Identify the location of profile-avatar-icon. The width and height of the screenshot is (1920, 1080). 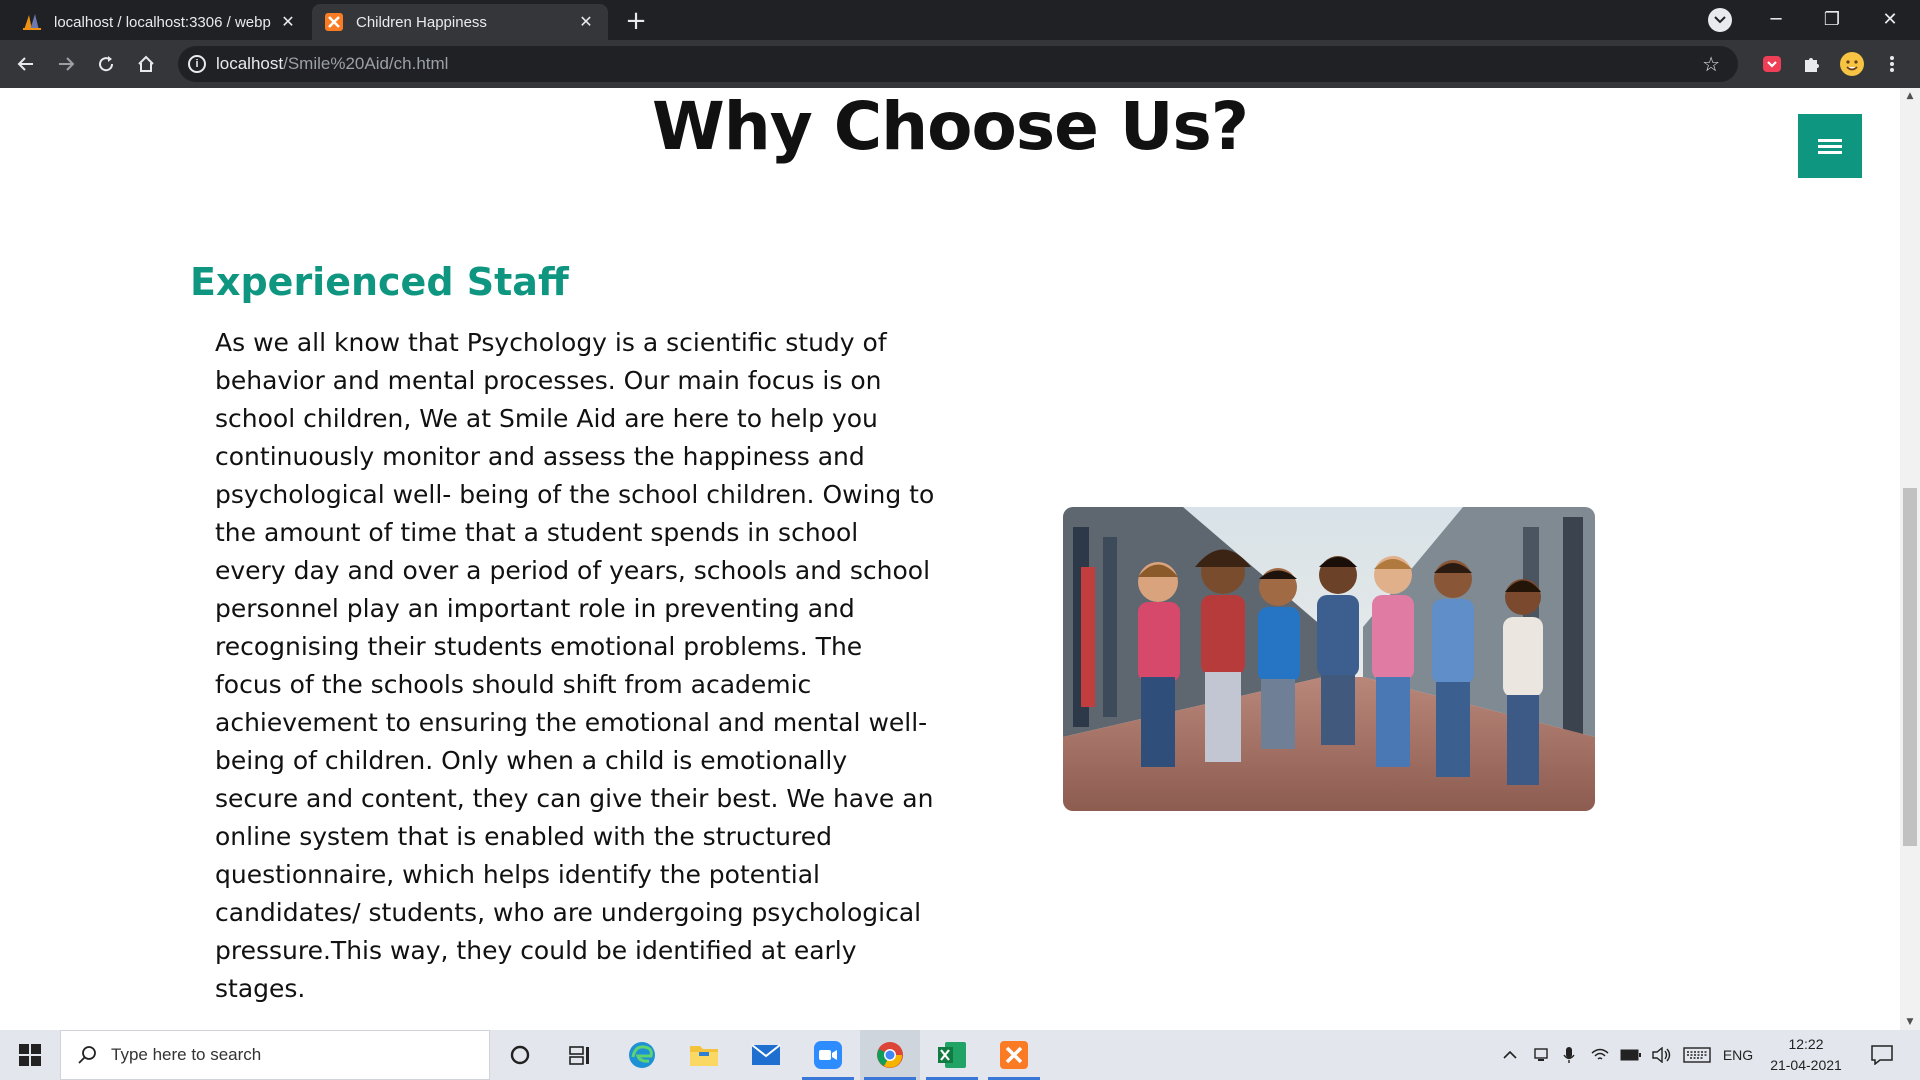
(1852, 64).